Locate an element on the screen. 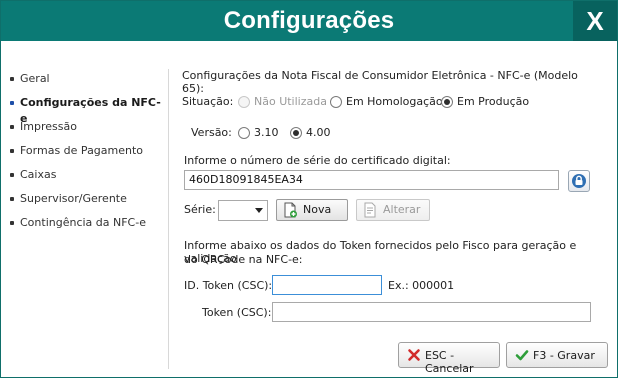 This screenshot has height=378, width=618. sidebar-divider is located at coordinates (168, 219).